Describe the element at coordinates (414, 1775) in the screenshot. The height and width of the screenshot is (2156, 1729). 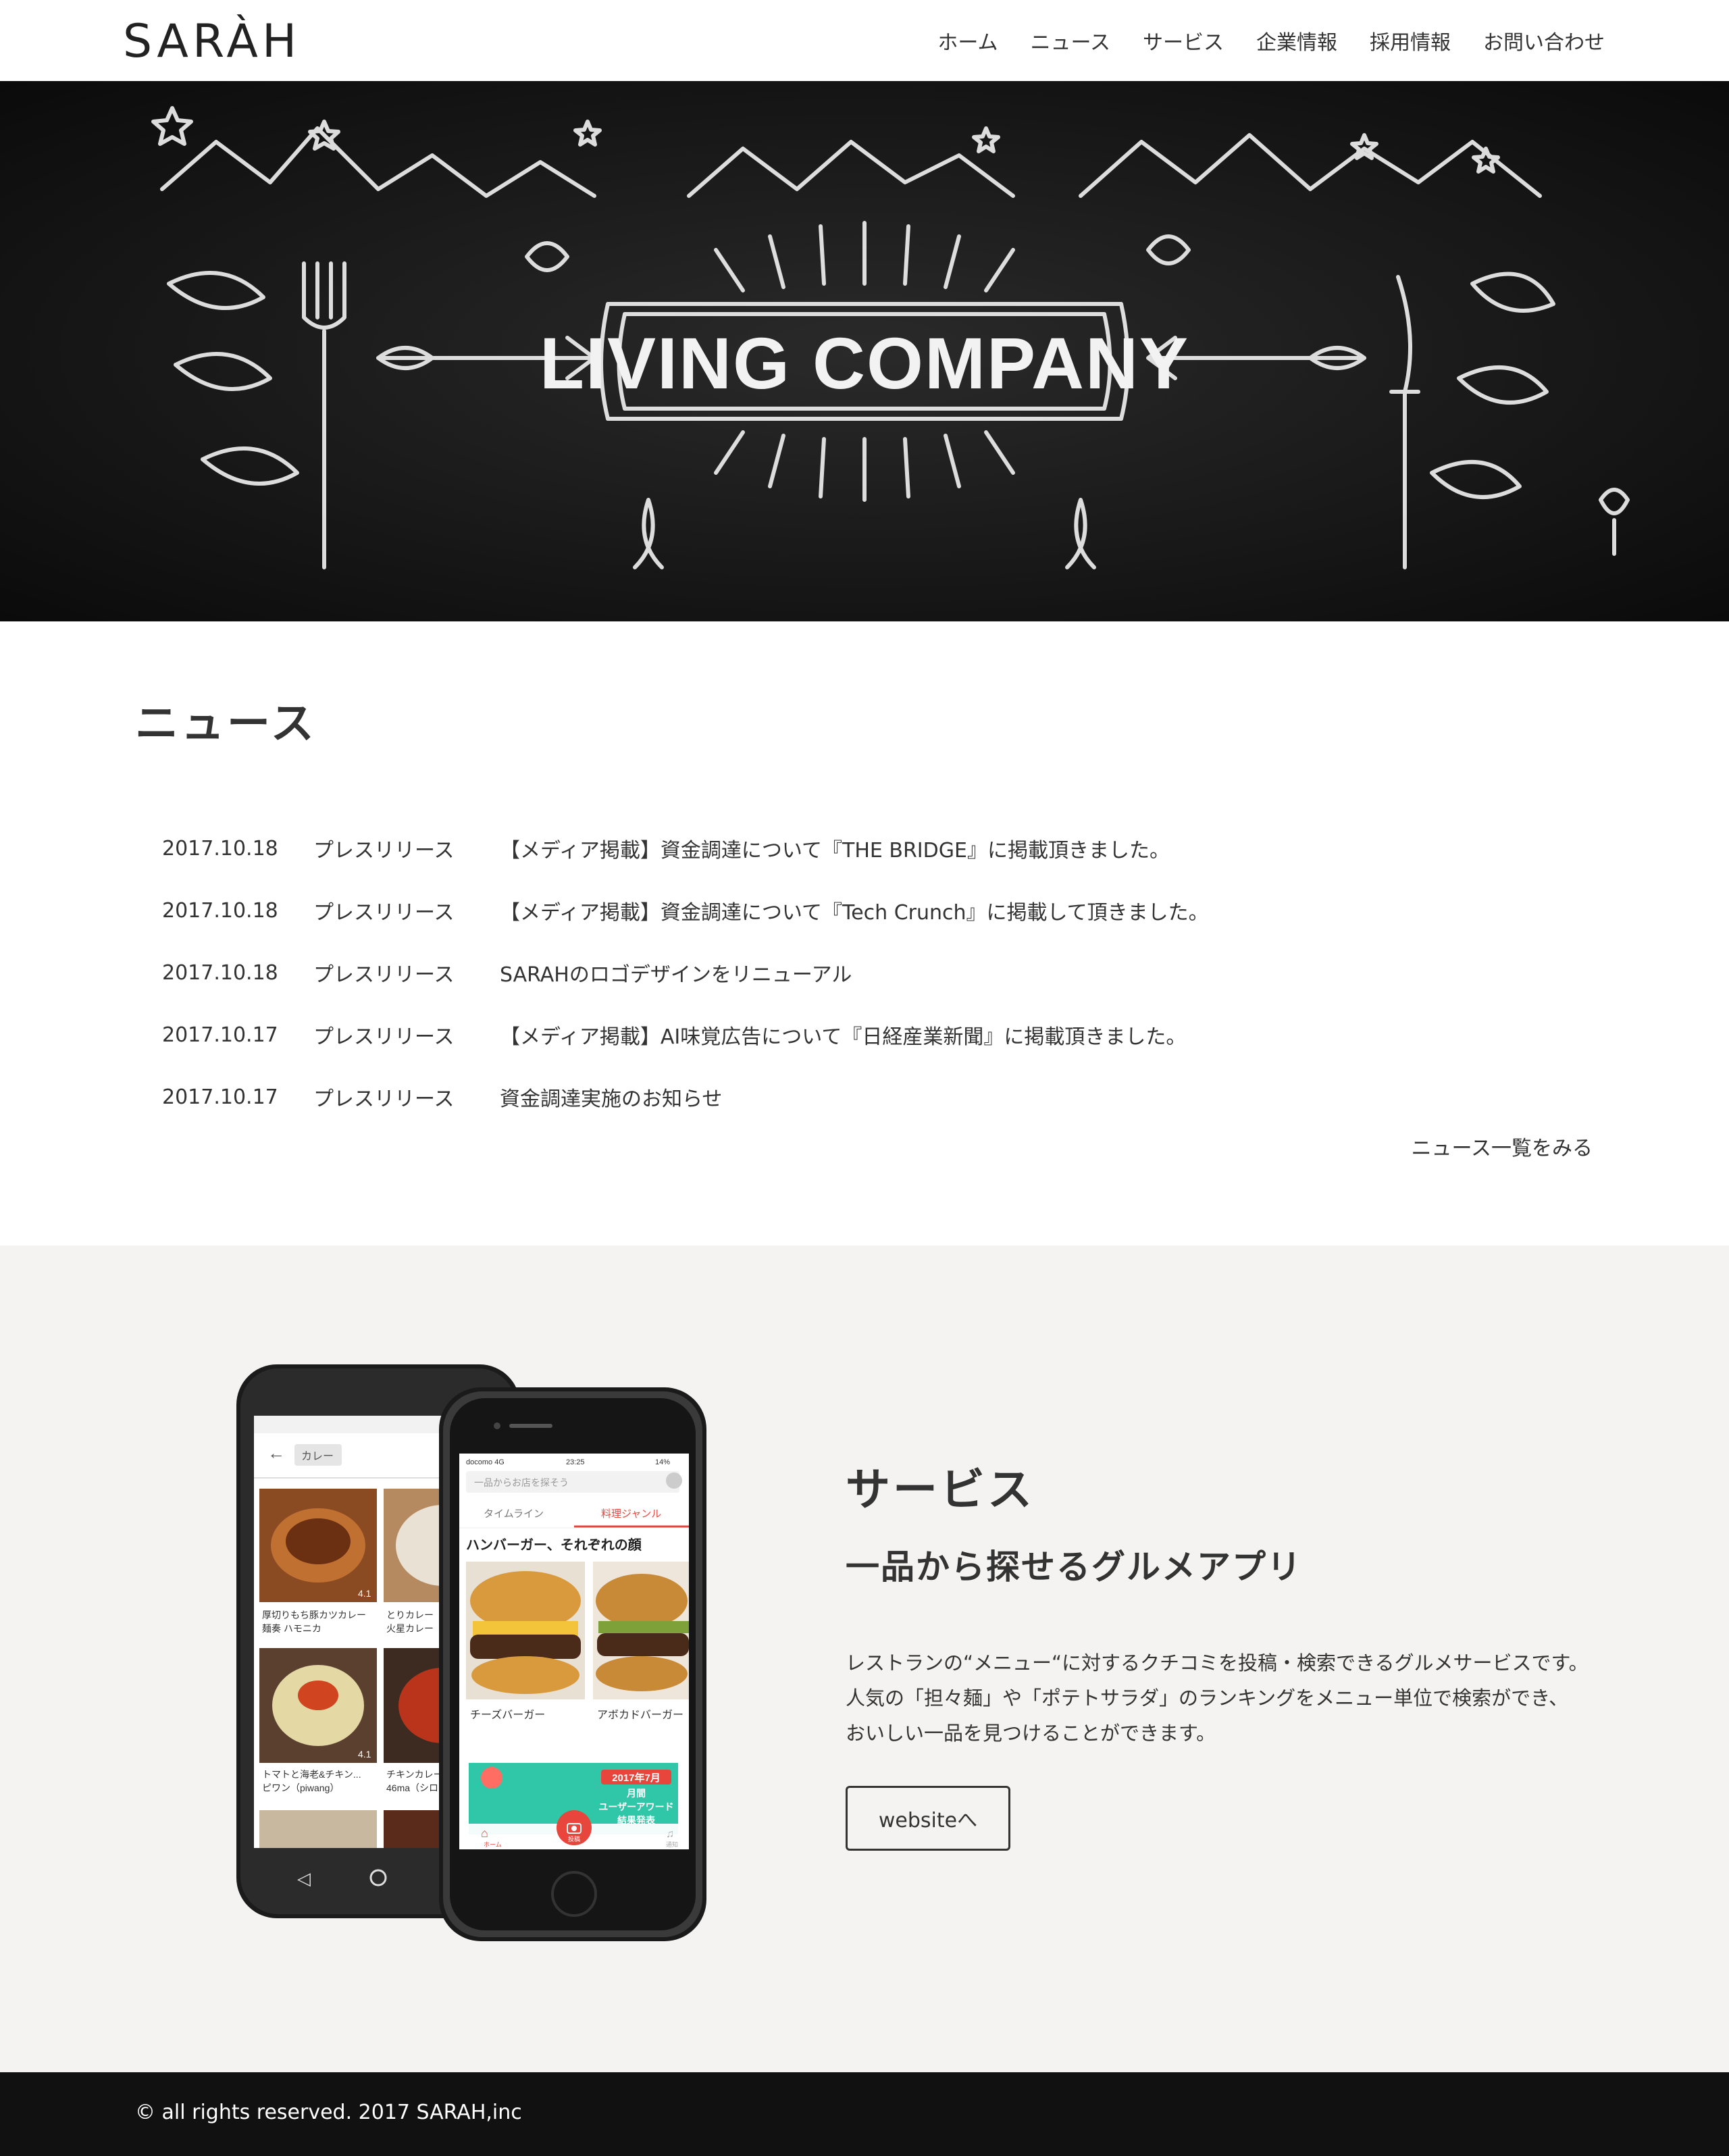
I see `card-name-4: チキンカレー` at that location.